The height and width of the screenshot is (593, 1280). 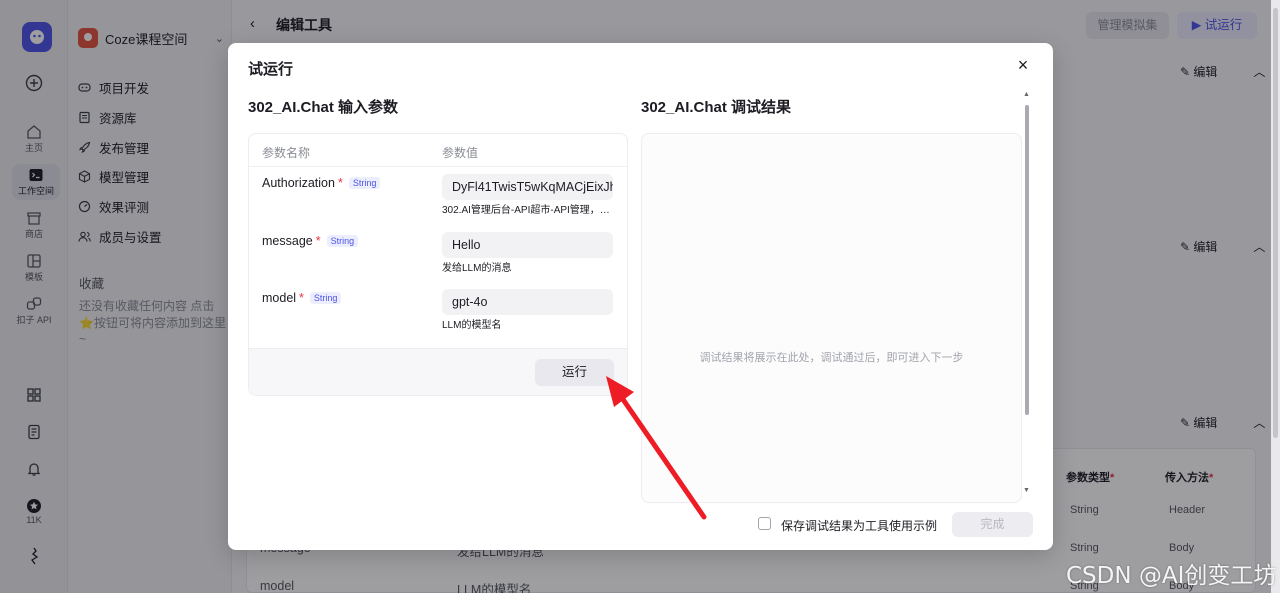 I want to click on param-name-message: message * String, so click(x=310, y=241).